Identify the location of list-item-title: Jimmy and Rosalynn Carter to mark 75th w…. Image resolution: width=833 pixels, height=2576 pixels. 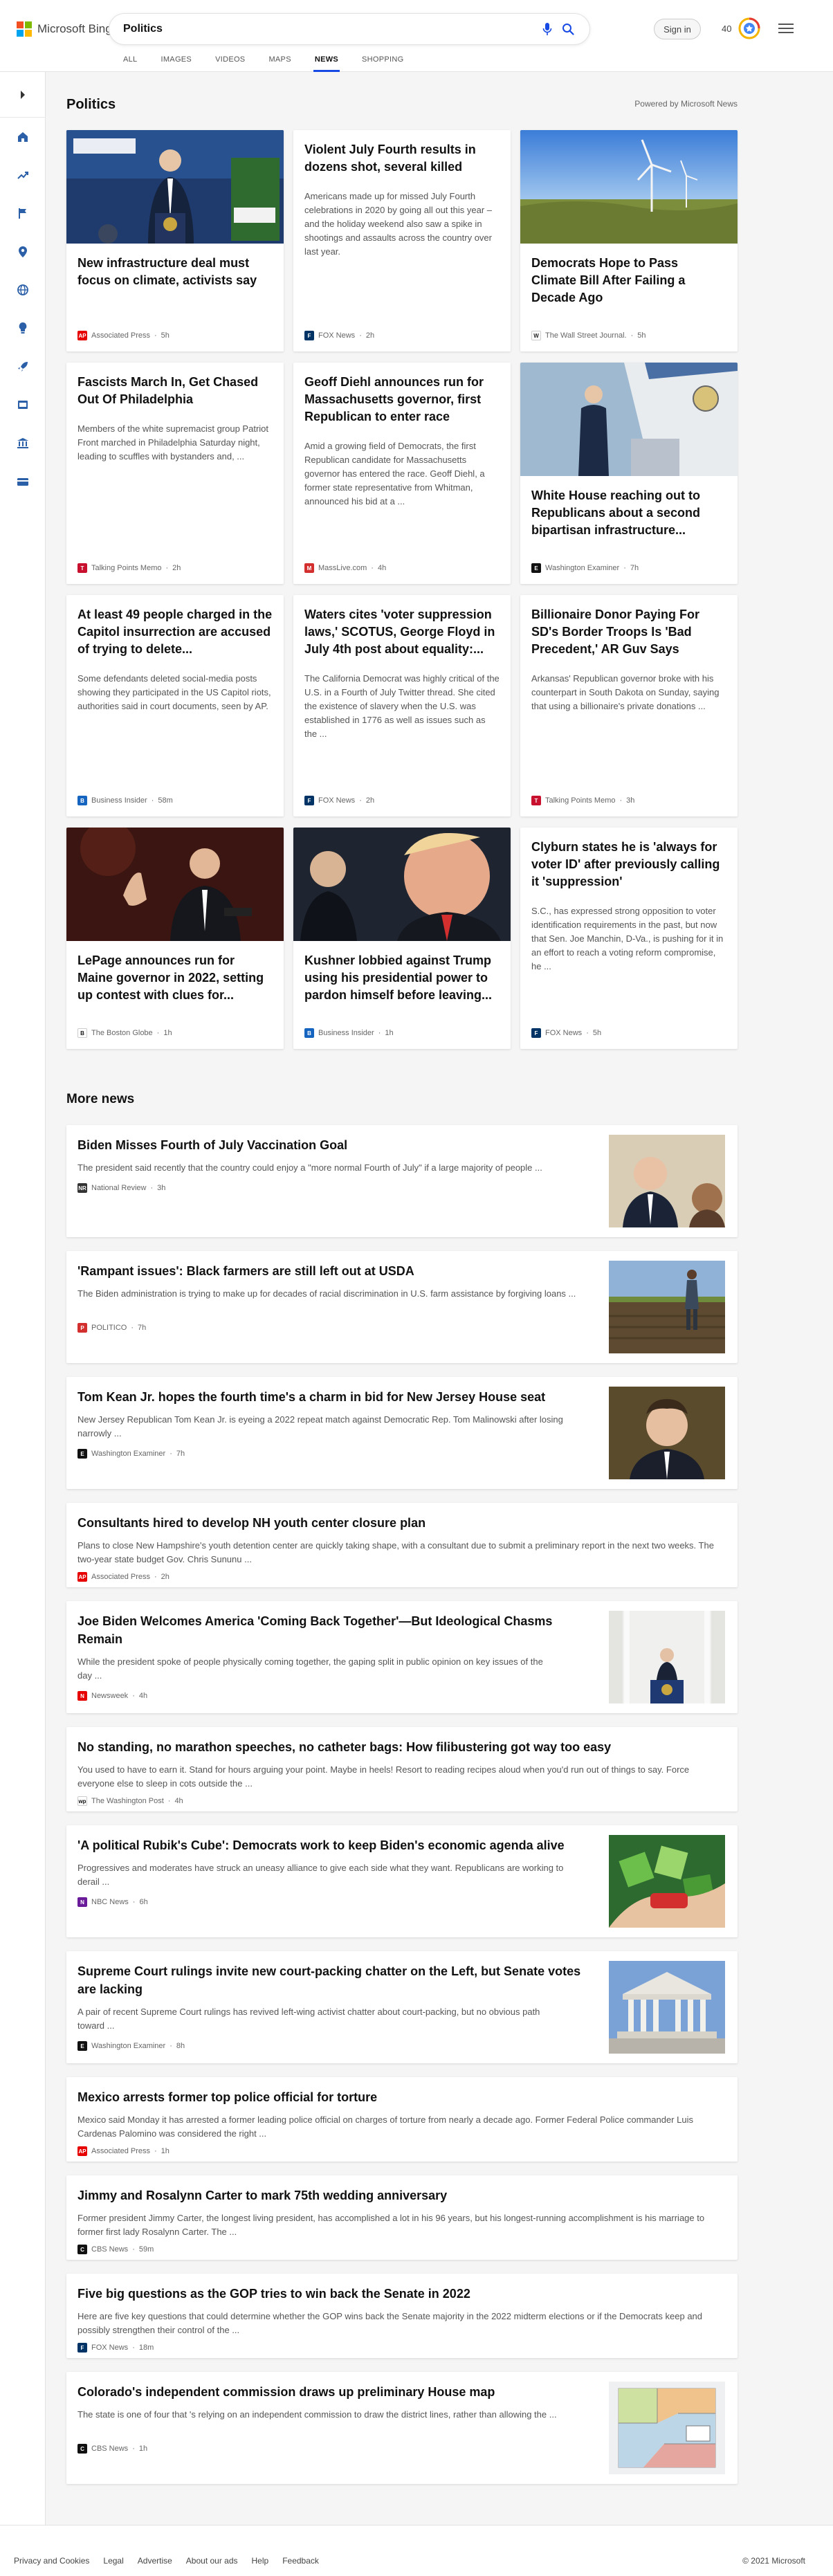
(262, 2195).